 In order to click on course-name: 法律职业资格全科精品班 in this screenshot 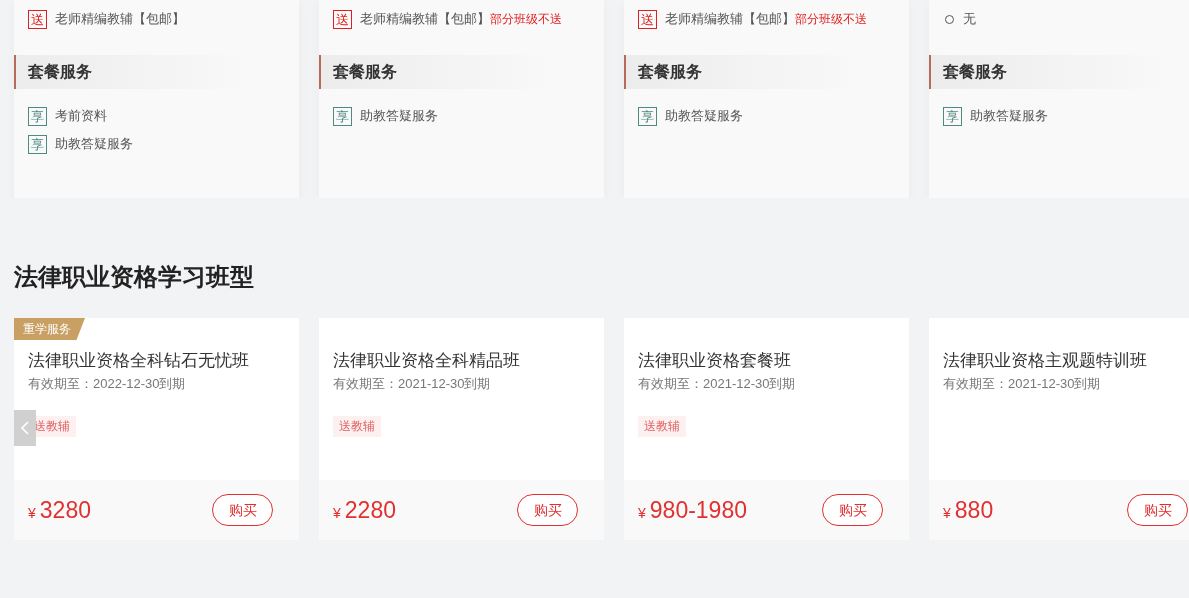, I will do `click(426, 361)`.